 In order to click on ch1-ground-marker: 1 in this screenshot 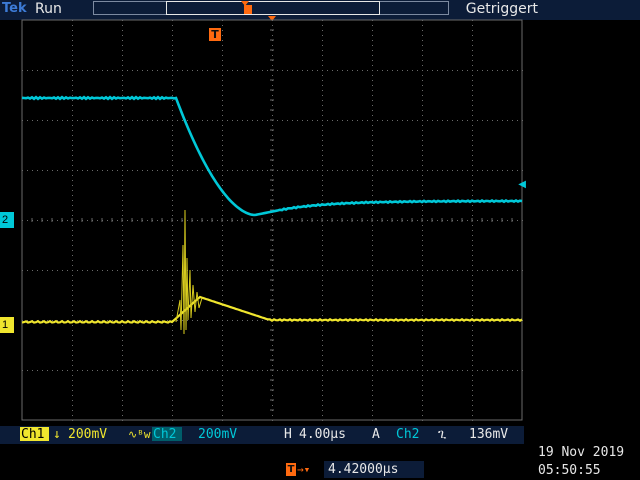, I will do `click(7, 325)`.